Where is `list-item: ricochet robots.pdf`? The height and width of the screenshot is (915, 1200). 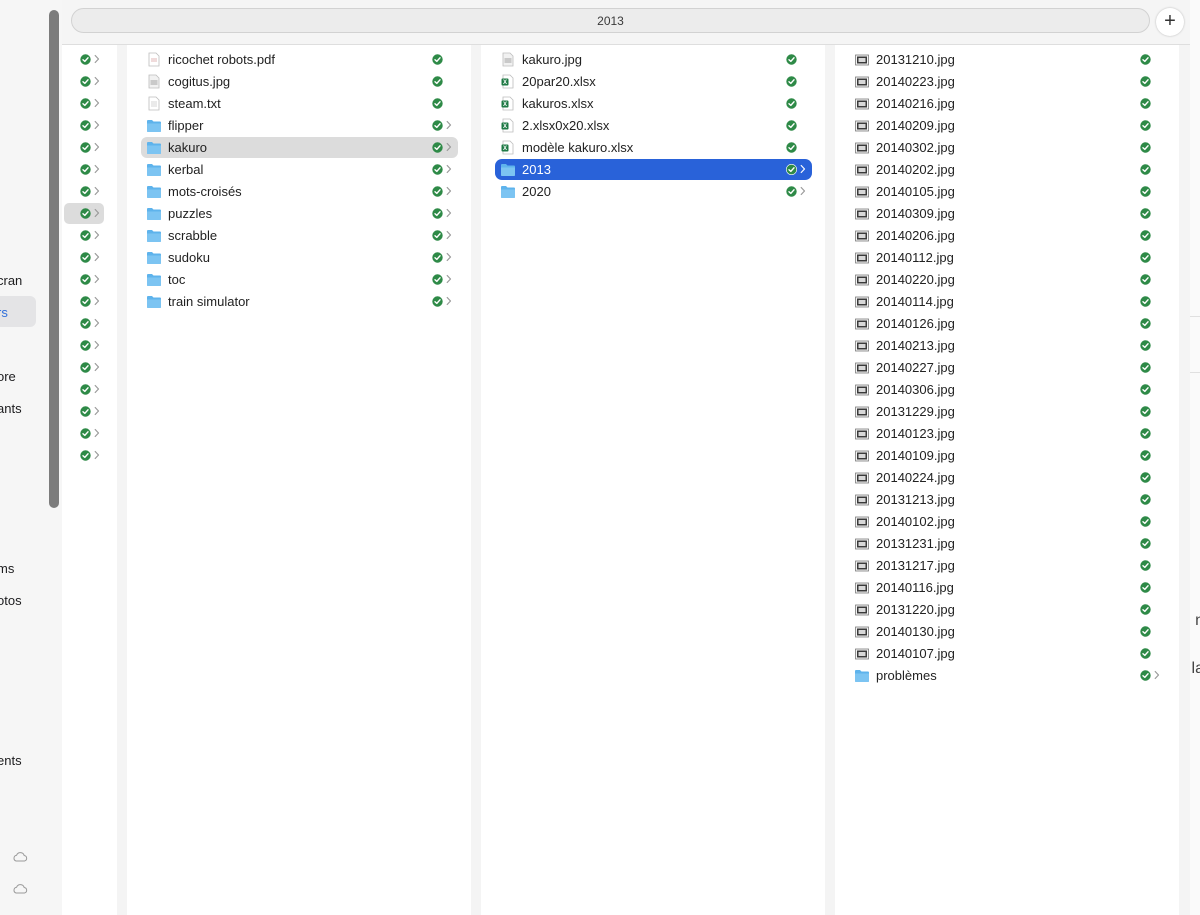 list-item: ricochet robots.pdf is located at coordinates (299, 59).